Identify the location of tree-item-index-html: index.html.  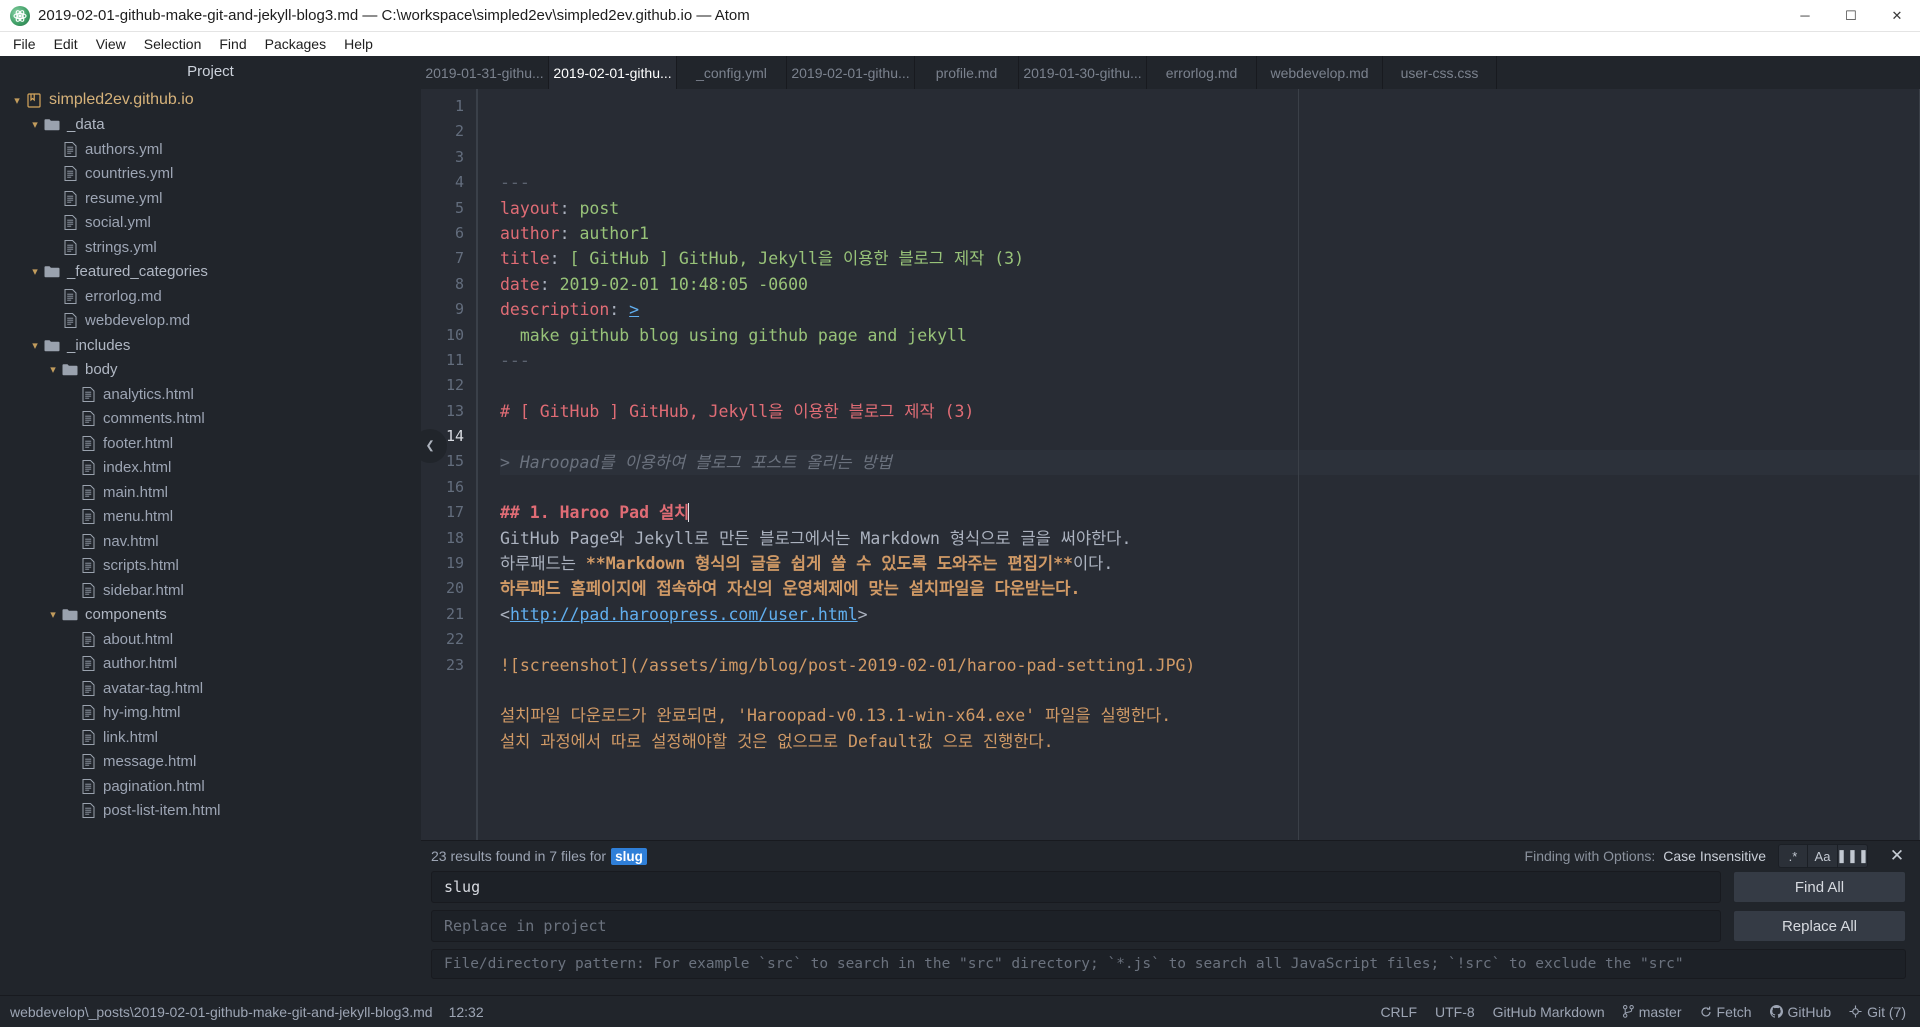
(210, 468).